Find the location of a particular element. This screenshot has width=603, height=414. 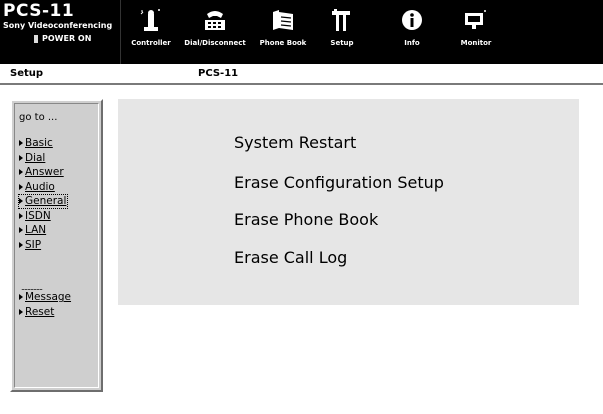

menu-item-sip: SIP is located at coordinates (43, 245).